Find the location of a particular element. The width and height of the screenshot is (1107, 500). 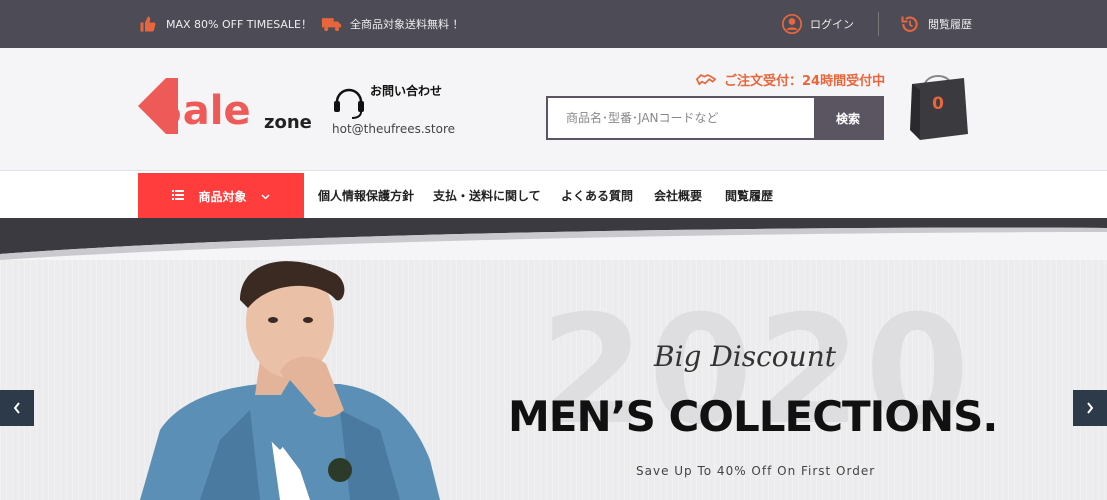

chevron-down-icon is located at coordinates (265, 196).